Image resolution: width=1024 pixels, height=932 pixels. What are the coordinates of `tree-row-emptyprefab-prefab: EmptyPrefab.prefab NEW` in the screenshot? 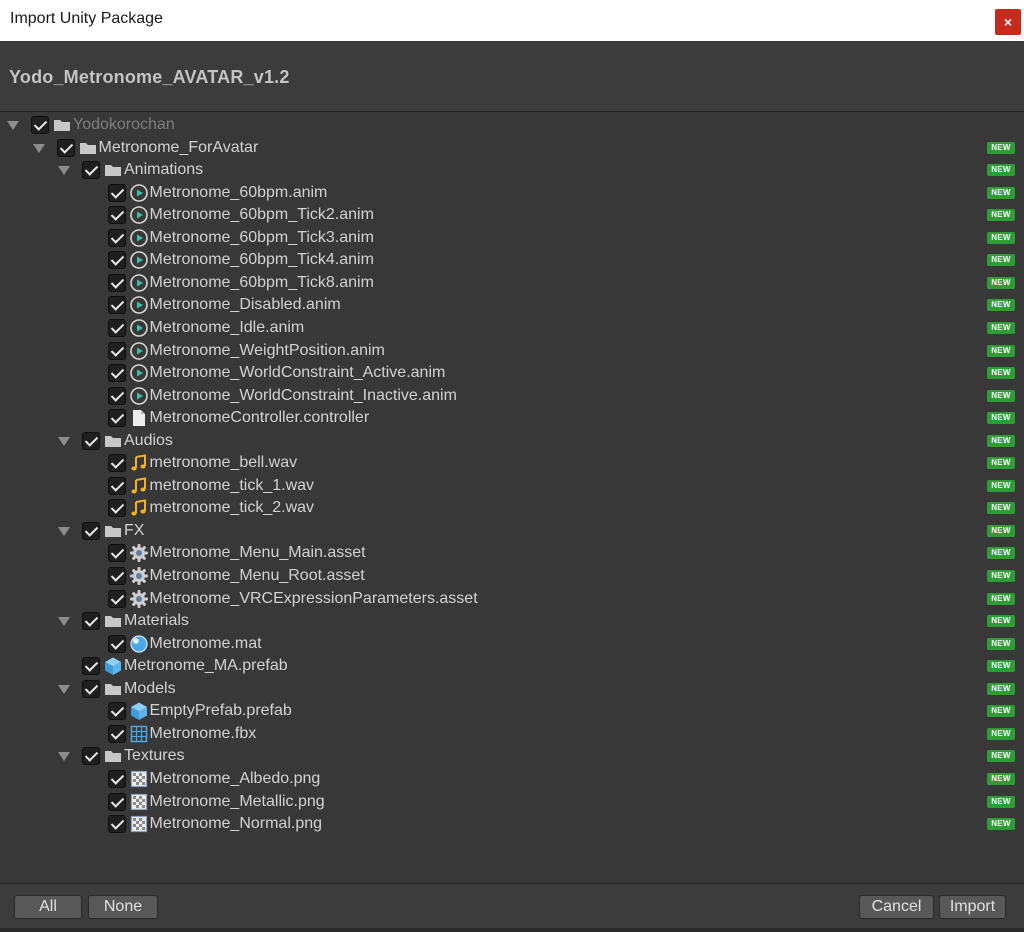 It's located at (512, 711).